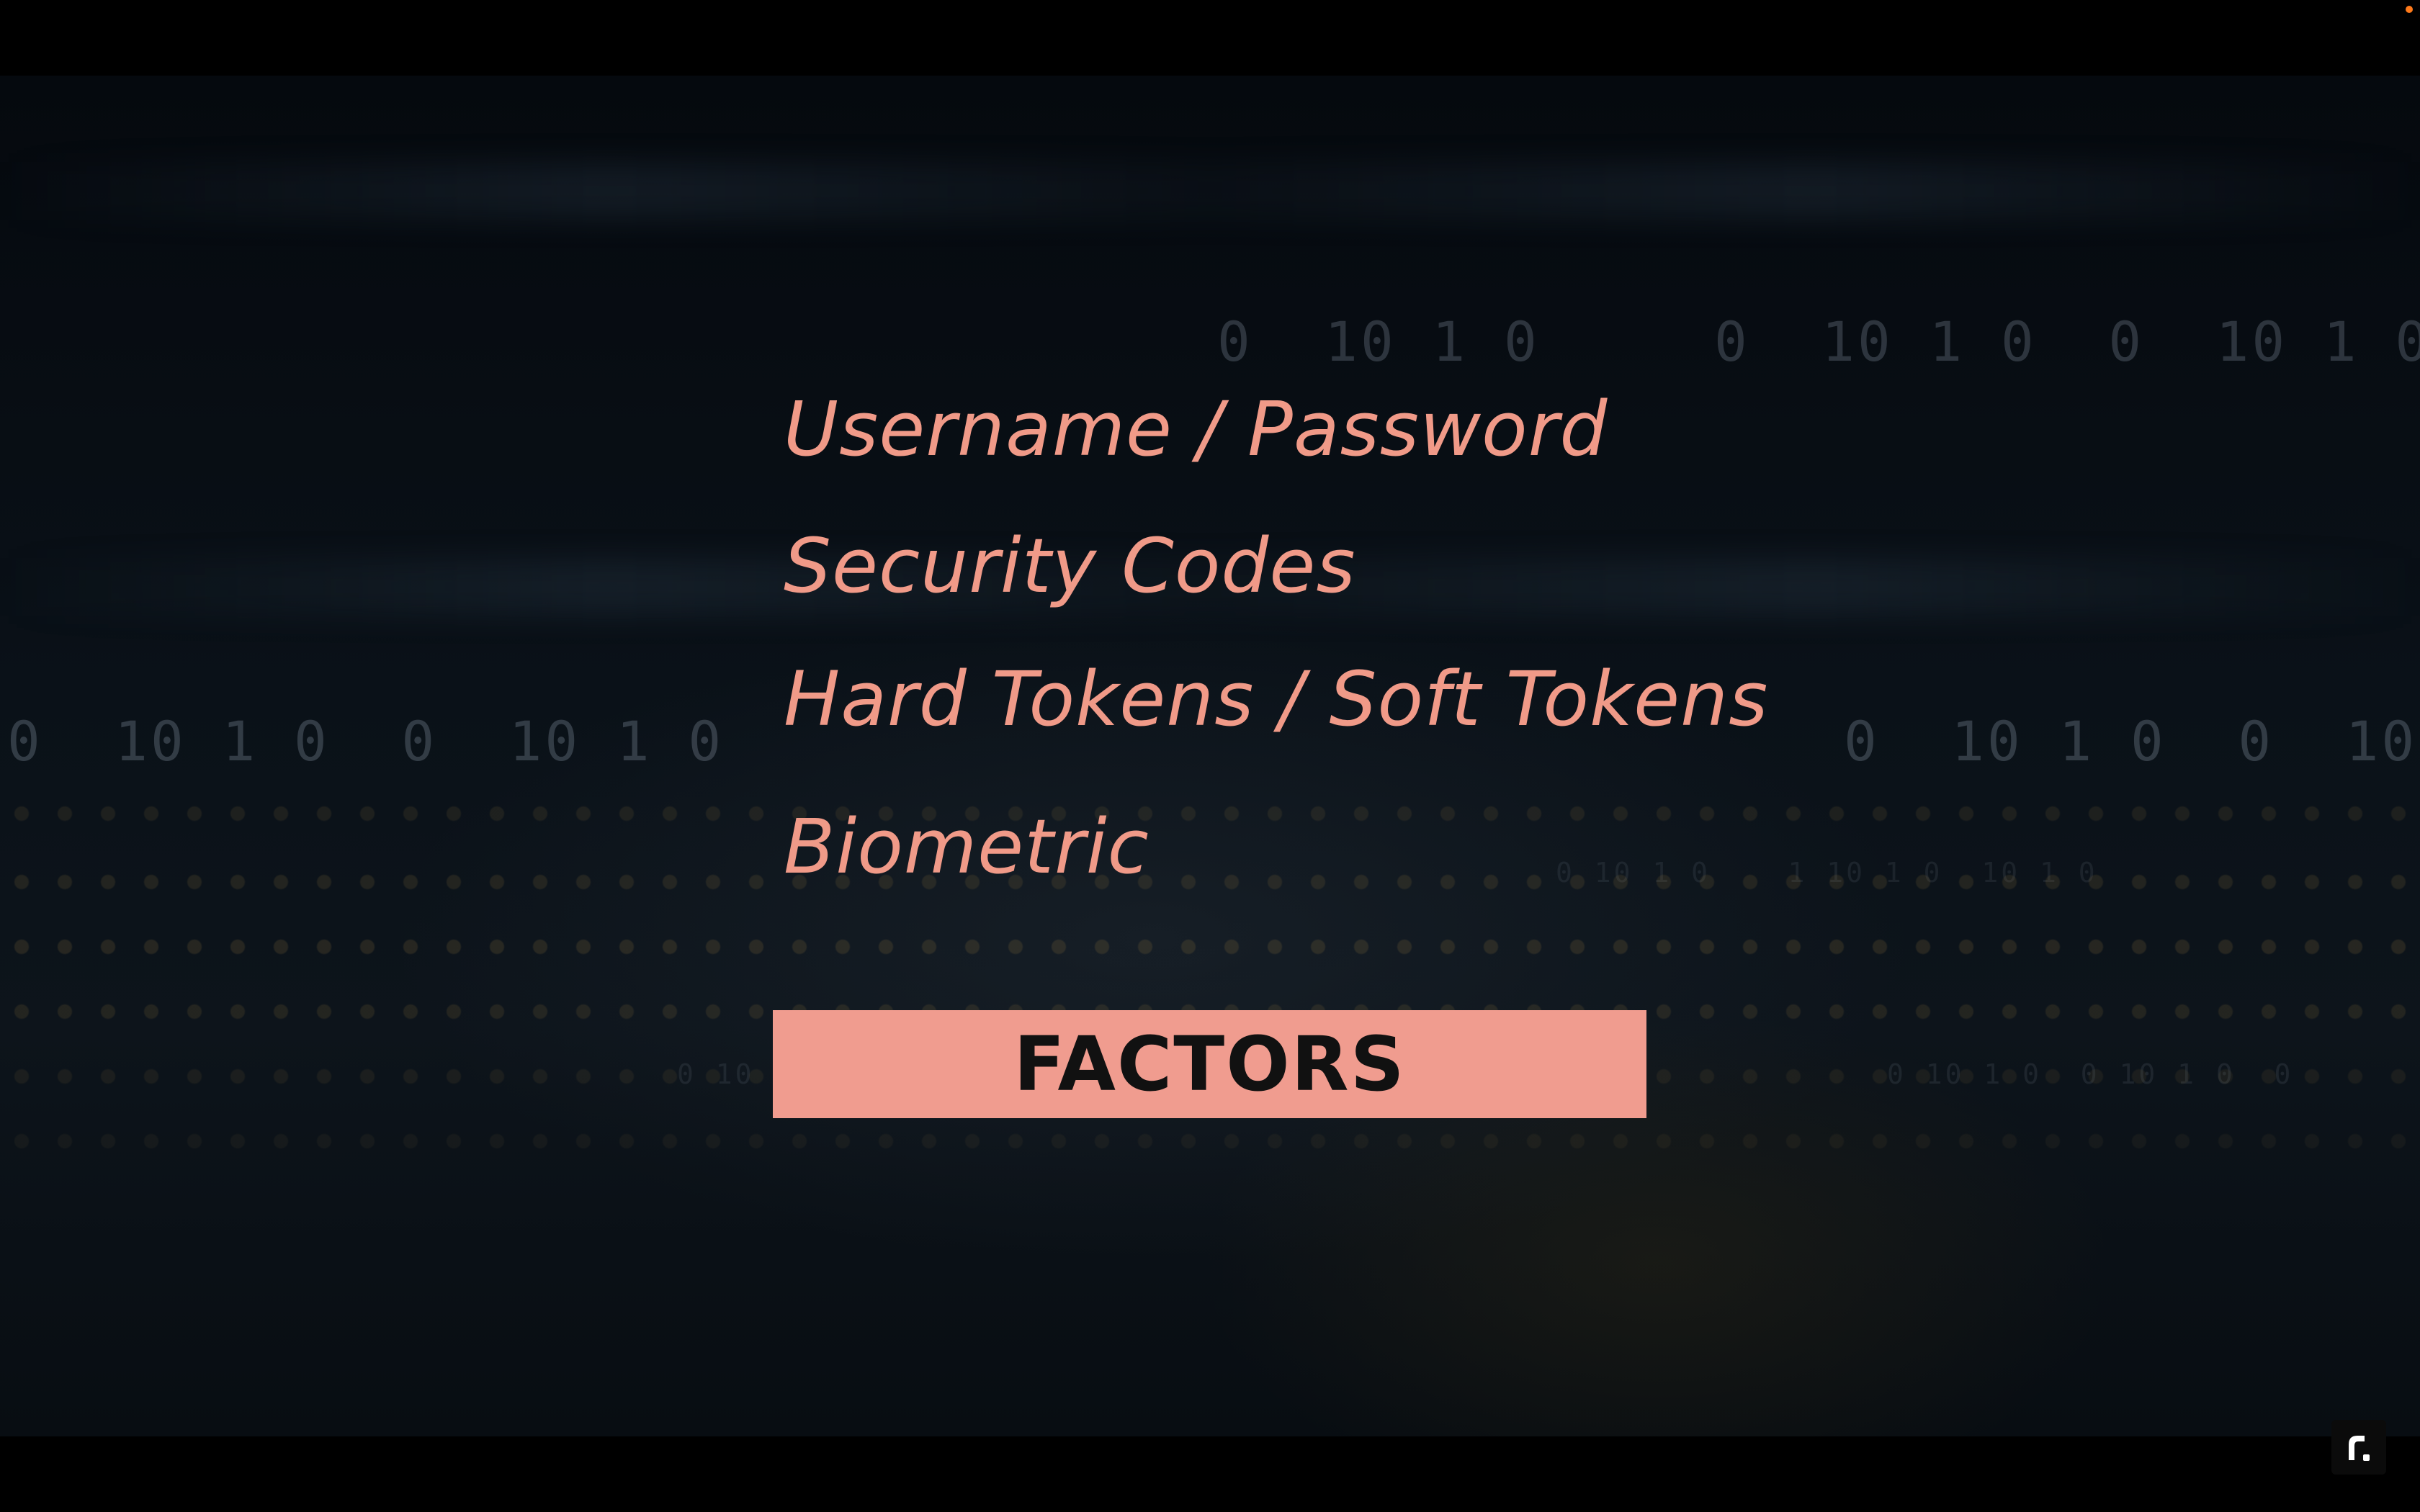  I want to click on factors-banner-label: FACTORS, so click(1209, 1064).